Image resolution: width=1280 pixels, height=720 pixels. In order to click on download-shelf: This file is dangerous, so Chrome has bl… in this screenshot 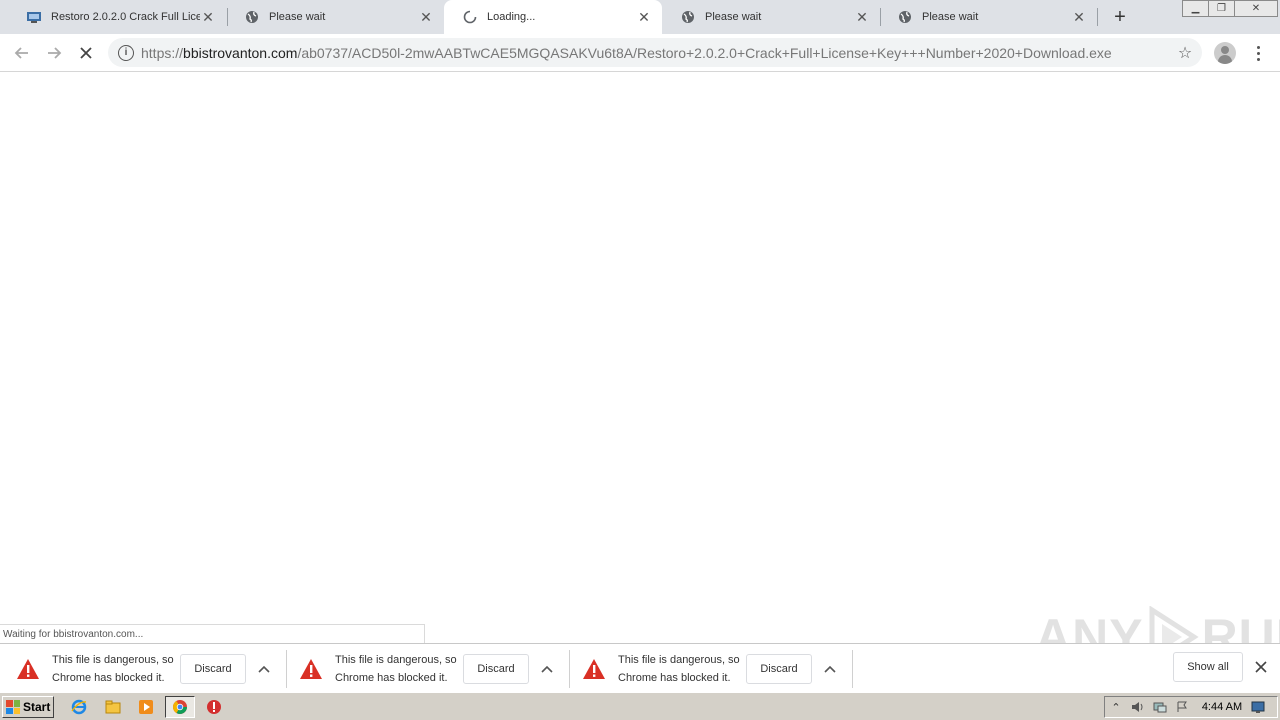, I will do `click(640, 667)`.